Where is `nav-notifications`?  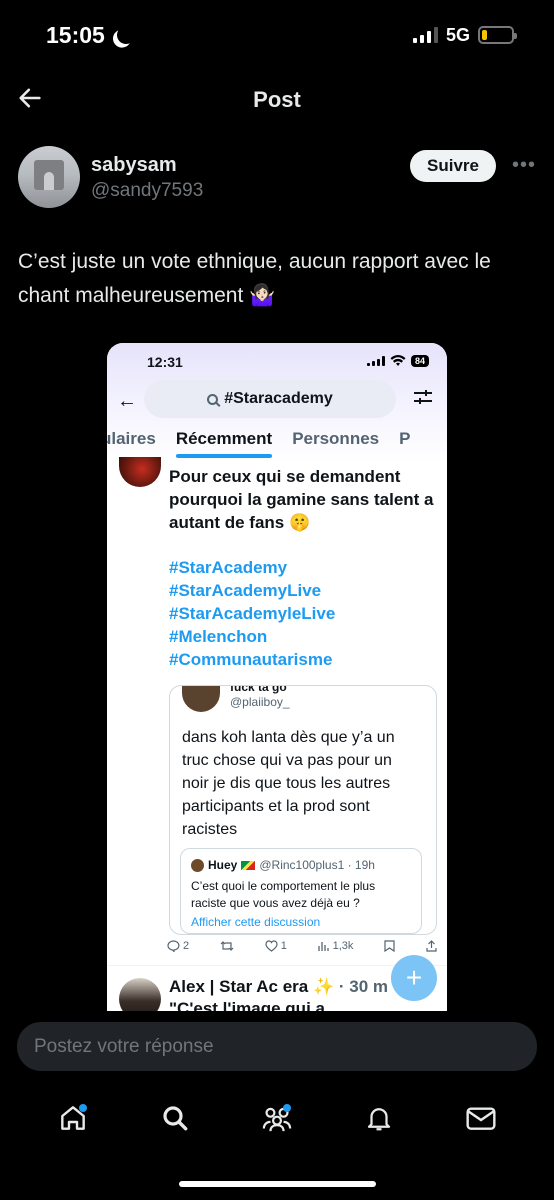
nav-notifications is located at coordinates (379, 1118).